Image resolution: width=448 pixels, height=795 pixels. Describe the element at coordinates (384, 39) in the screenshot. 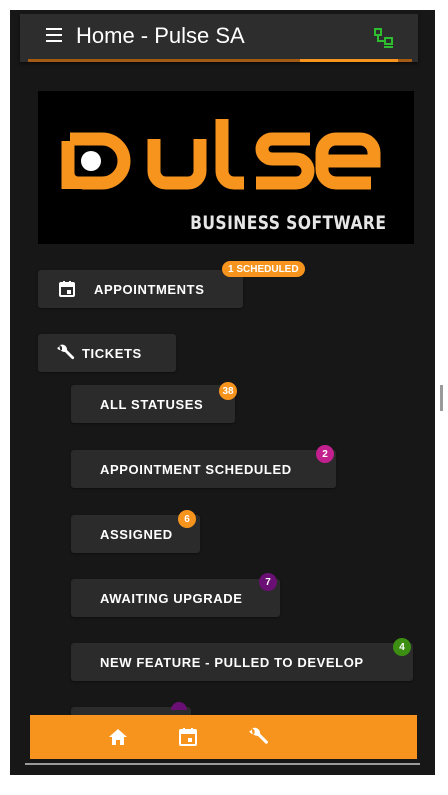

I see `network-icon` at that location.